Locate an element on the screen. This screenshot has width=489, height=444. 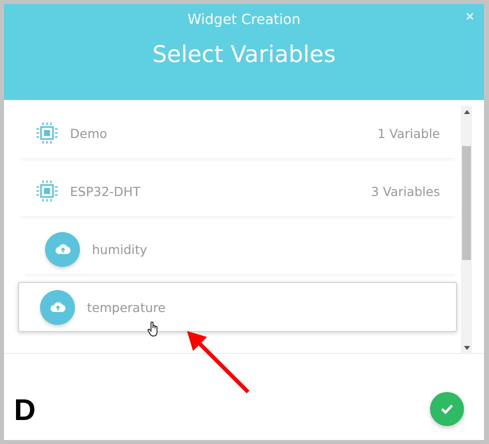
hand-cursor-icon is located at coordinates (153, 329).